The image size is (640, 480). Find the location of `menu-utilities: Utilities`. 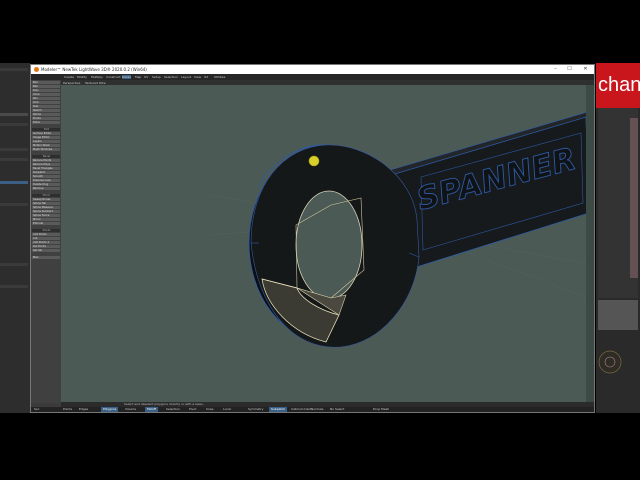

menu-utilities: Utilities is located at coordinates (219, 77).